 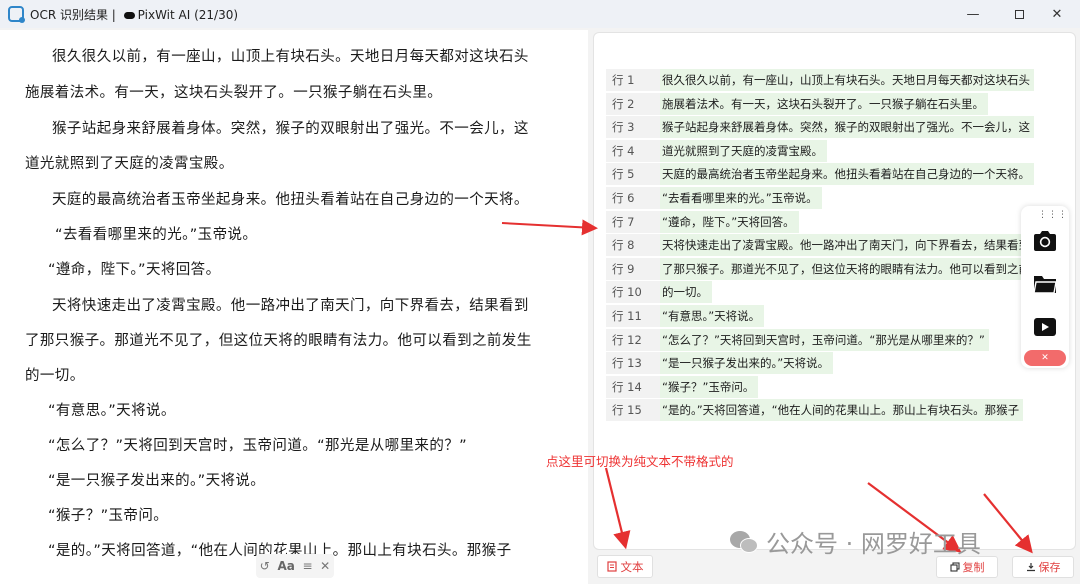 I want to click on line-text: “猴子？”玉帝问。, so click(x=709, y=386).